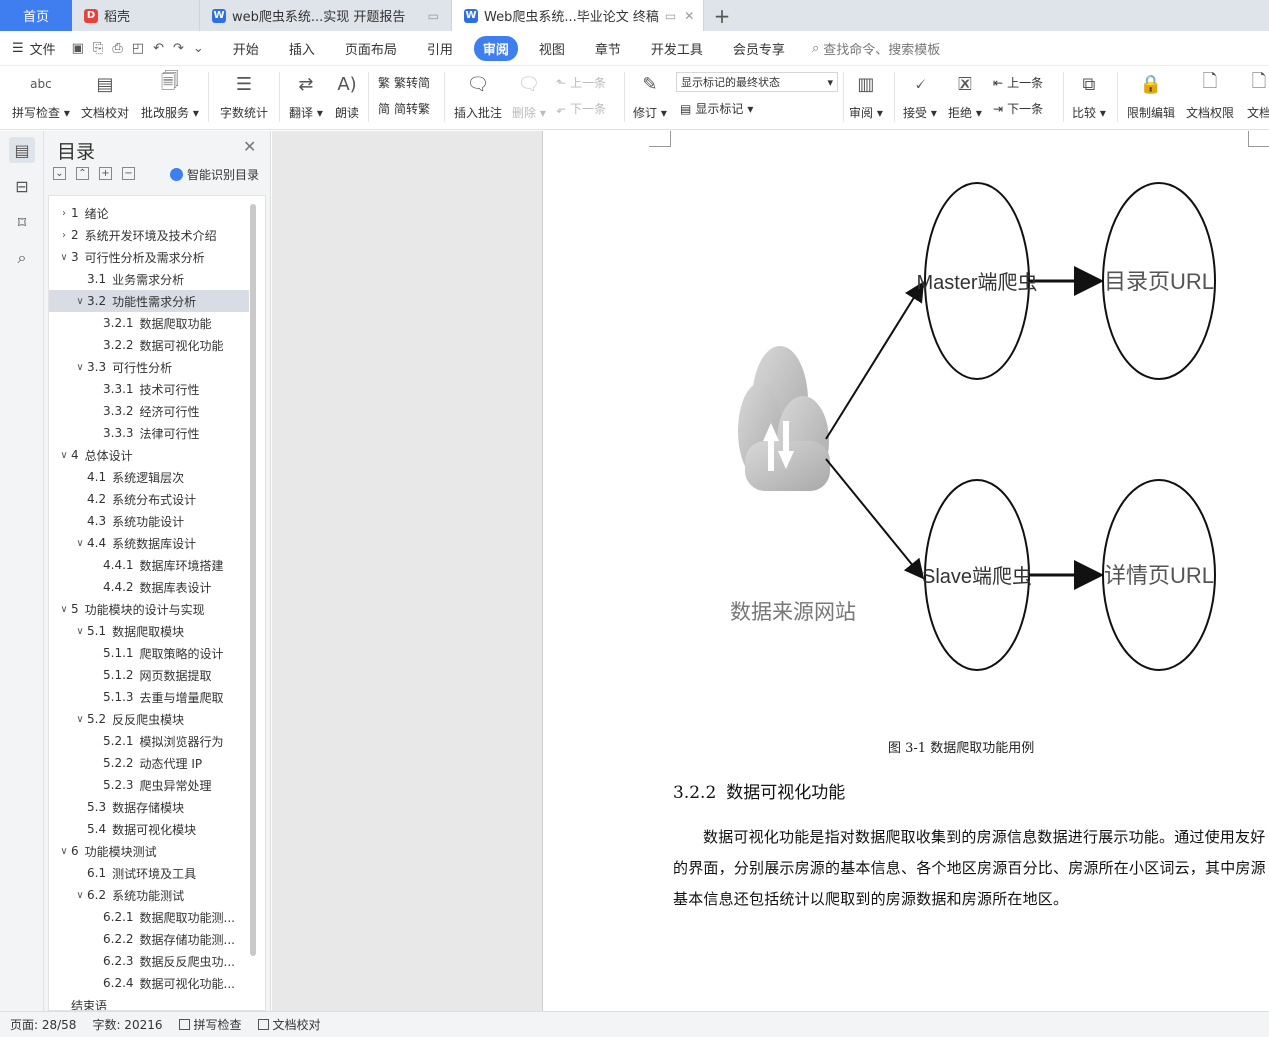 This screenshot has width=1269, height=1037. Describe the element at coordinates (34, 48) in the screenshot. I see `file-menu: ☰ 文件` at that location.